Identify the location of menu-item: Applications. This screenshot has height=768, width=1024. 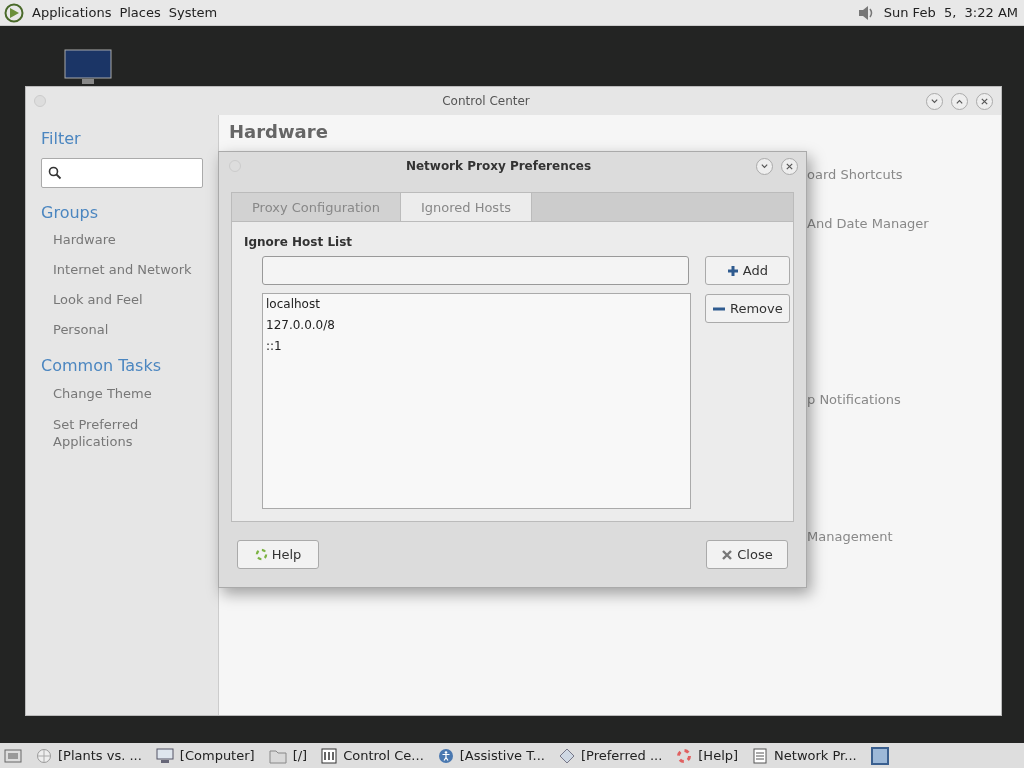
(72, 12).